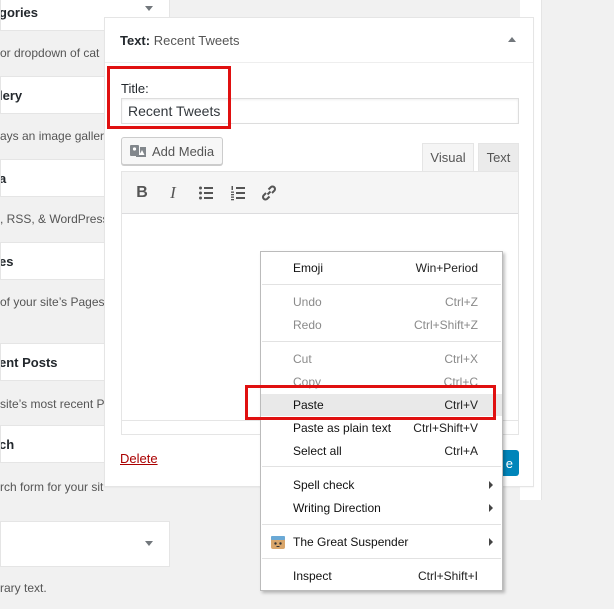  I want to click on menu-item-great-suspender: The Great Suspender, so click(381, 542).